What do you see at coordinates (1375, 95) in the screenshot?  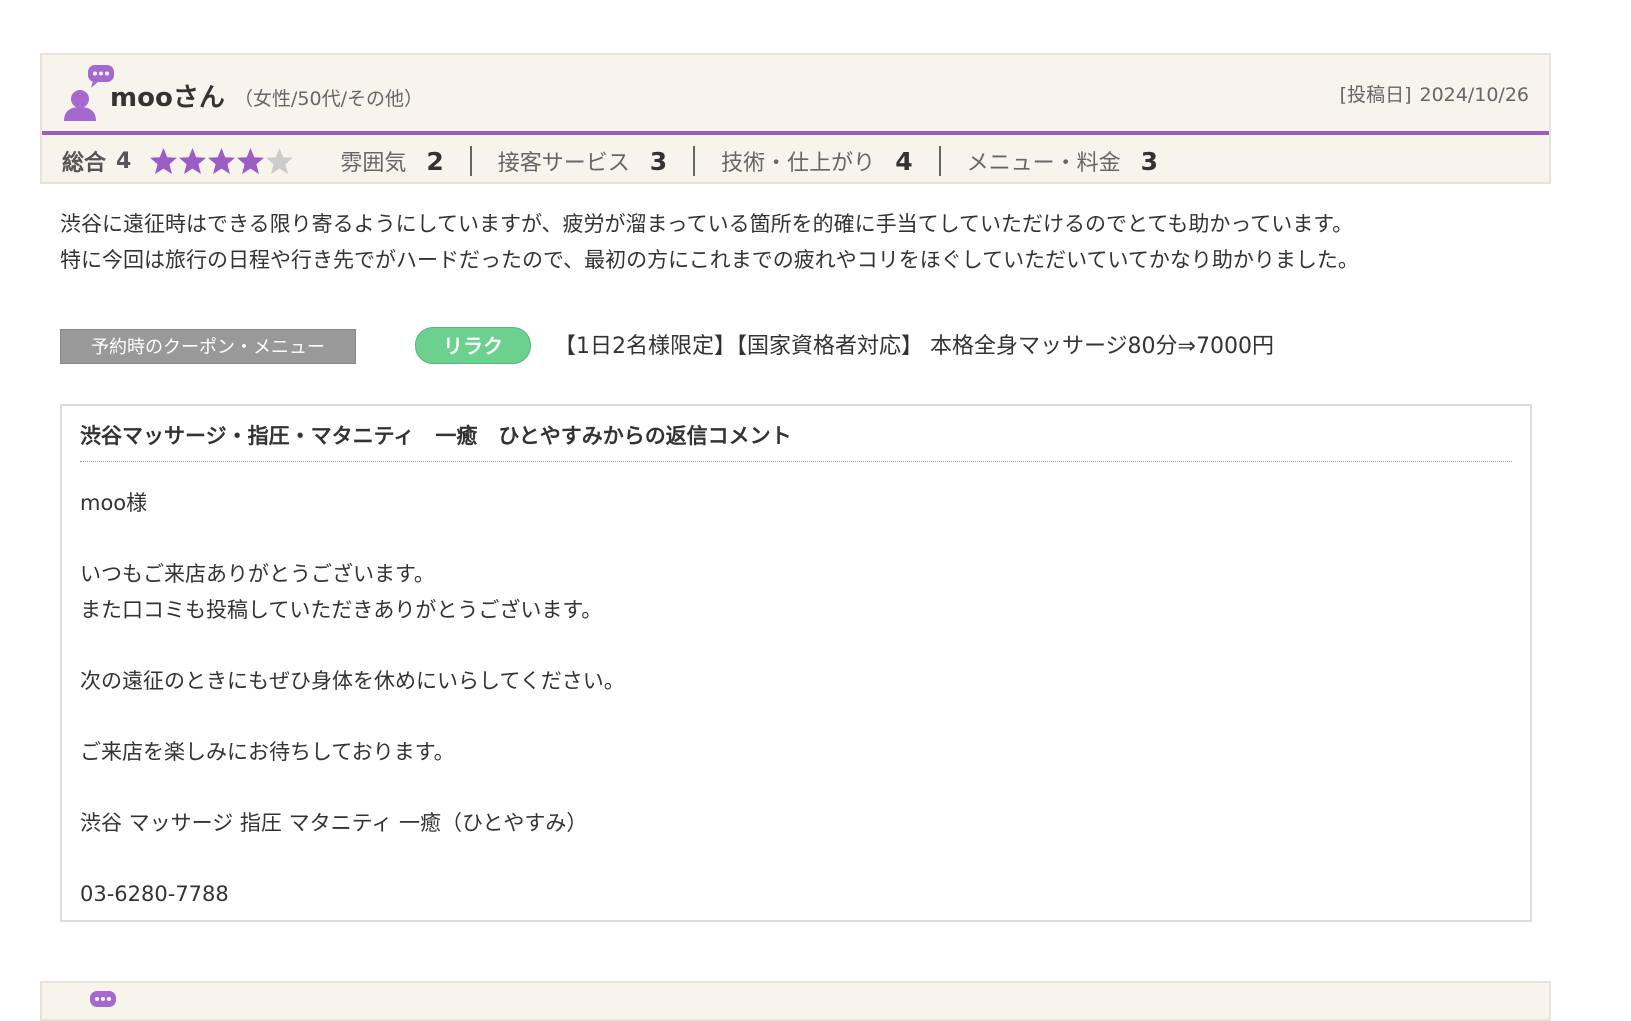 I see `posted-label: [投稿日]` at bounding box center [1375, 95].